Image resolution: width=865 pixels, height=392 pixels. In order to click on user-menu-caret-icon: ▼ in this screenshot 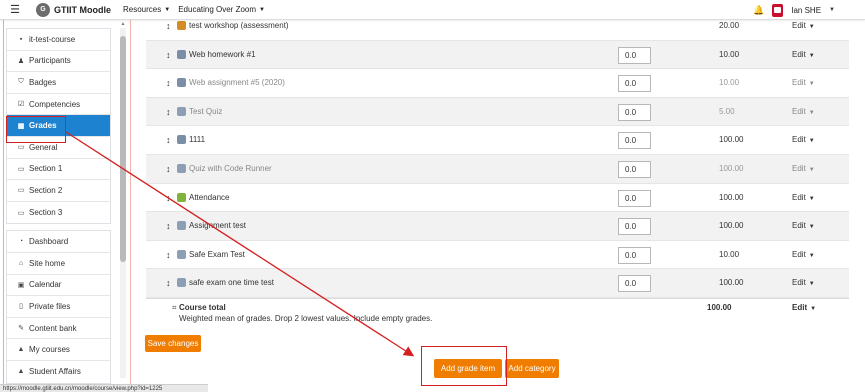, I will do `click(832, 10)`.